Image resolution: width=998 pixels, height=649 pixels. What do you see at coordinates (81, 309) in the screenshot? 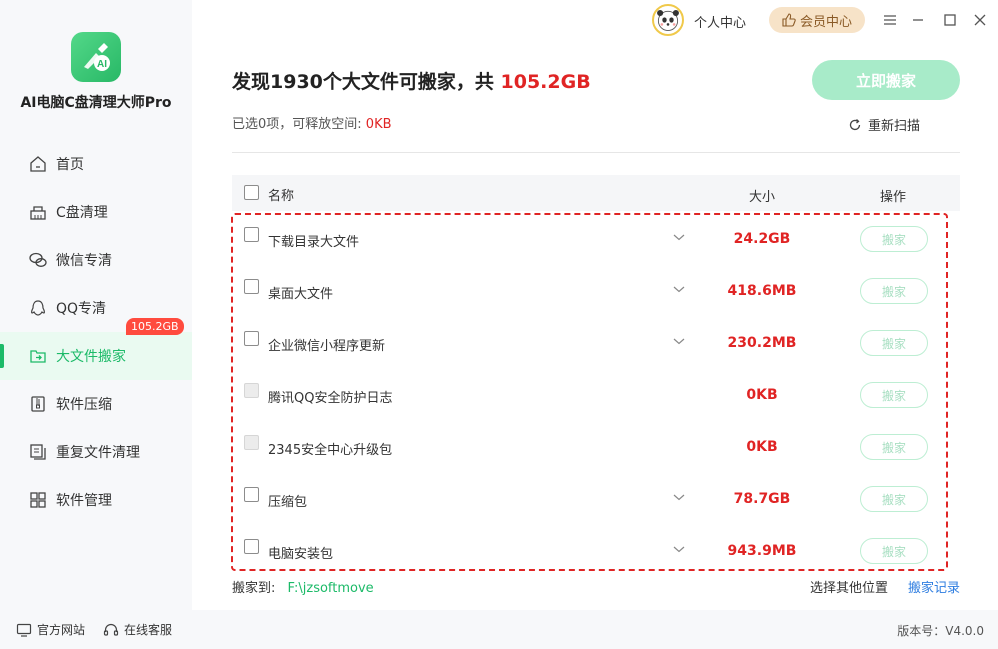
I see `sidebar-item-label: QQ专清` at bounding box center [81, 309].